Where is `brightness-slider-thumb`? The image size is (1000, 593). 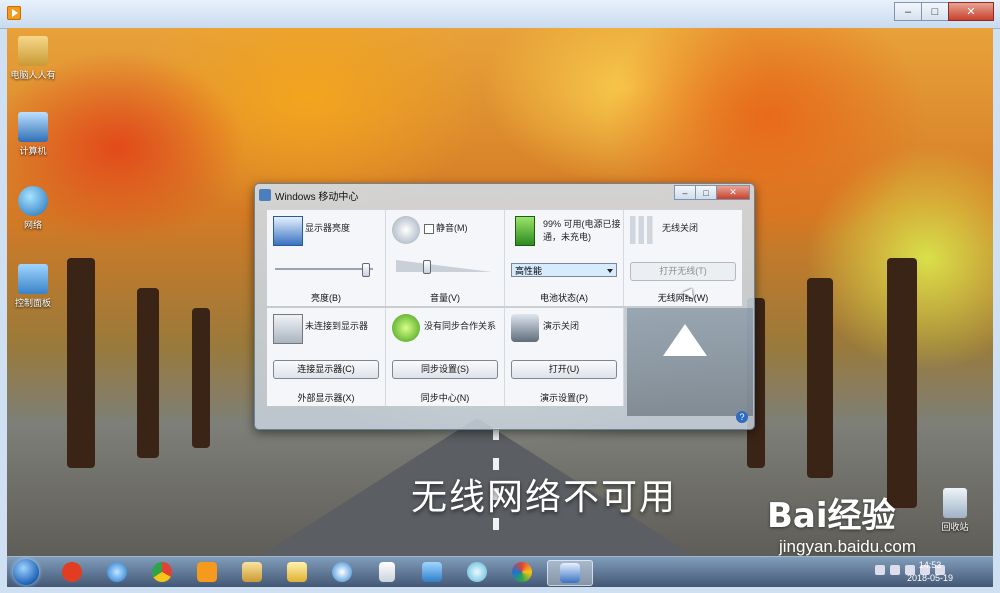
brightness-slider-thumb is located at coordinates (366, 270).